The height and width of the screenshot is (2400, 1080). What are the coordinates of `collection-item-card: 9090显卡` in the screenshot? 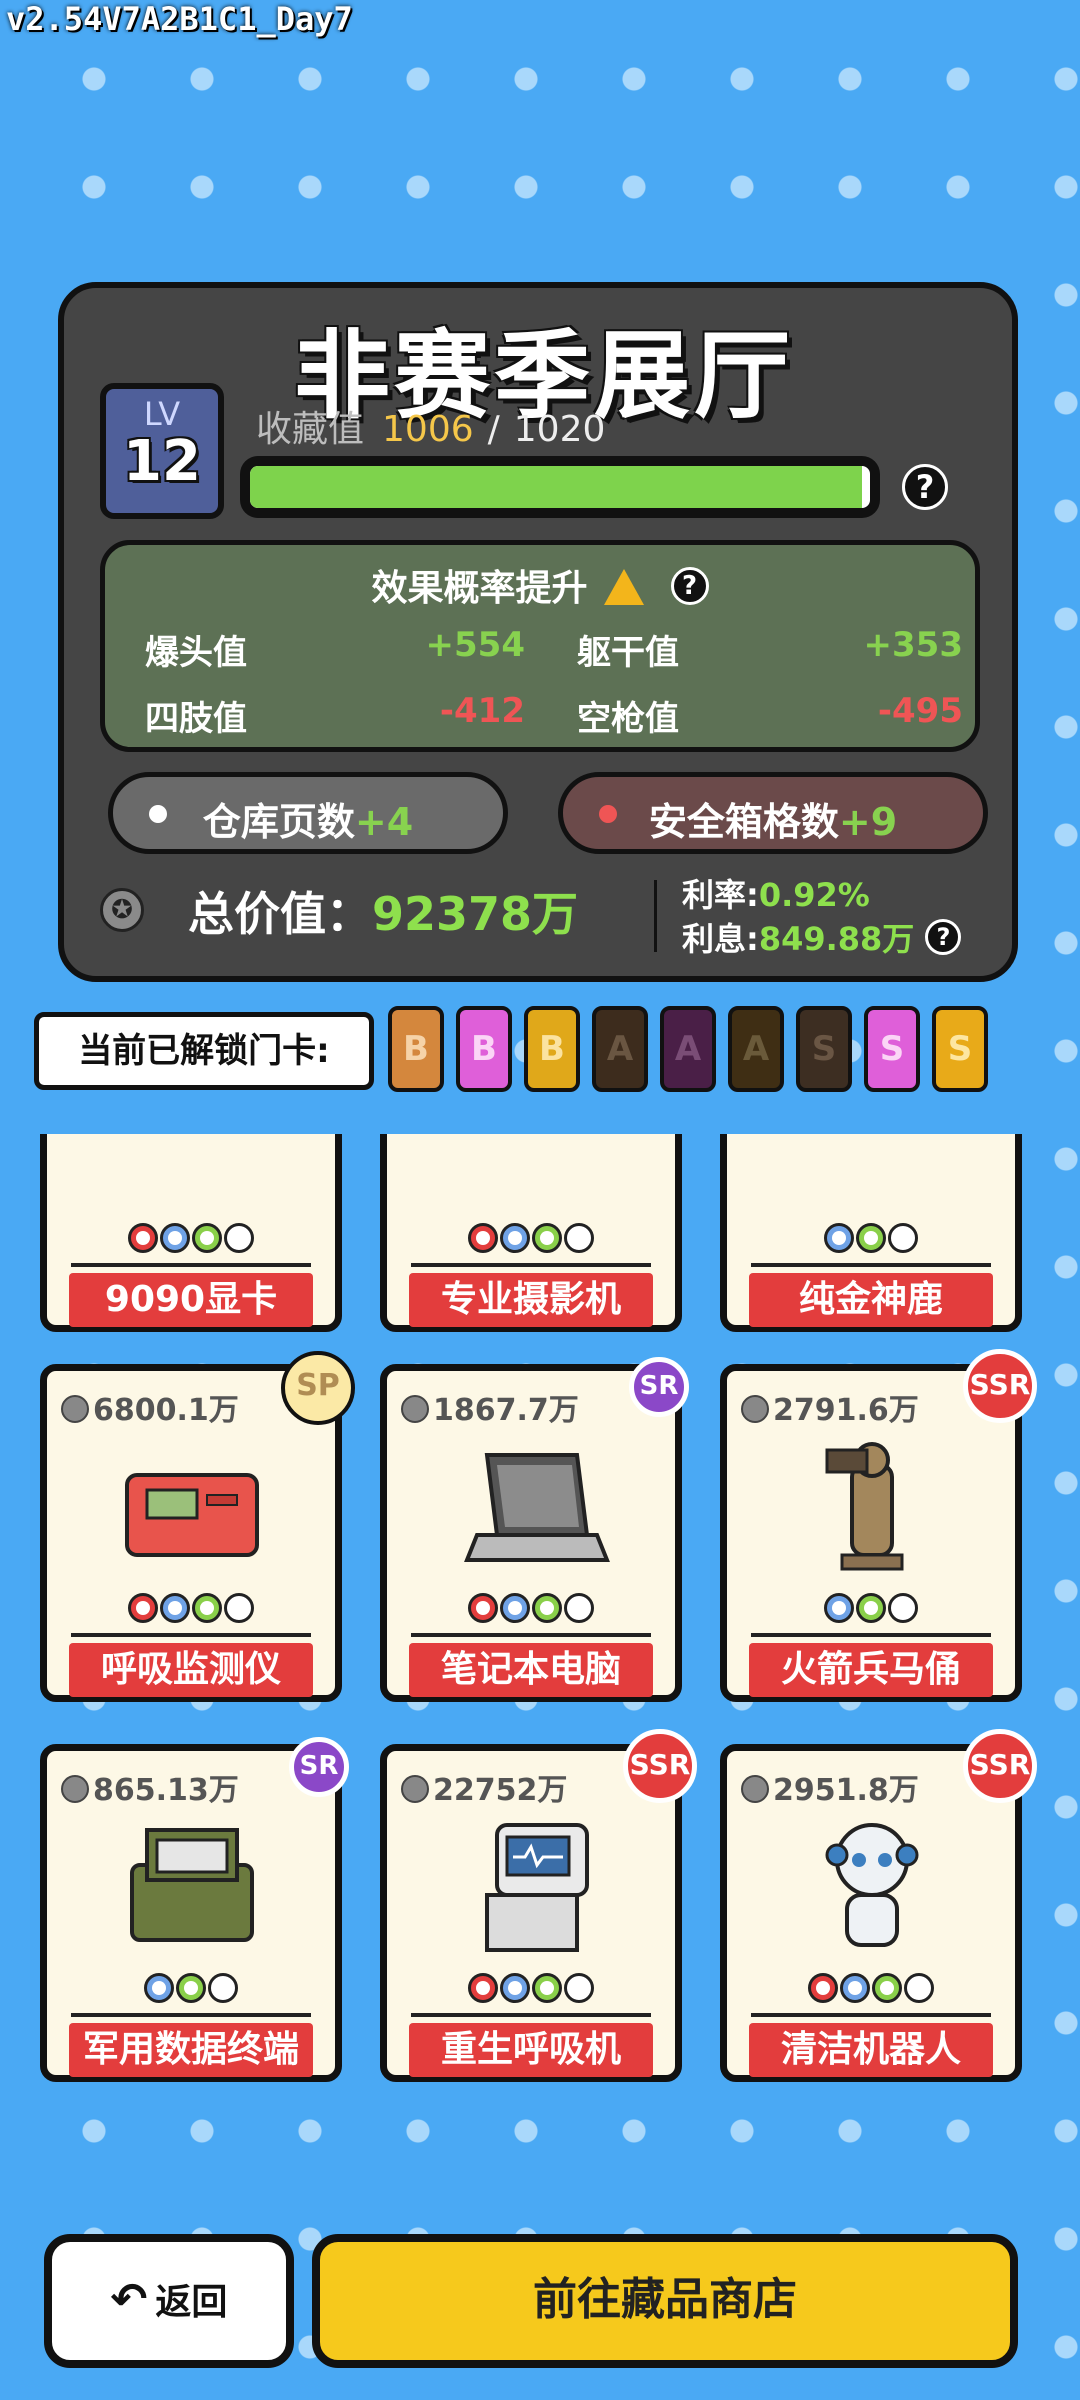 It's located at (191, 1233).